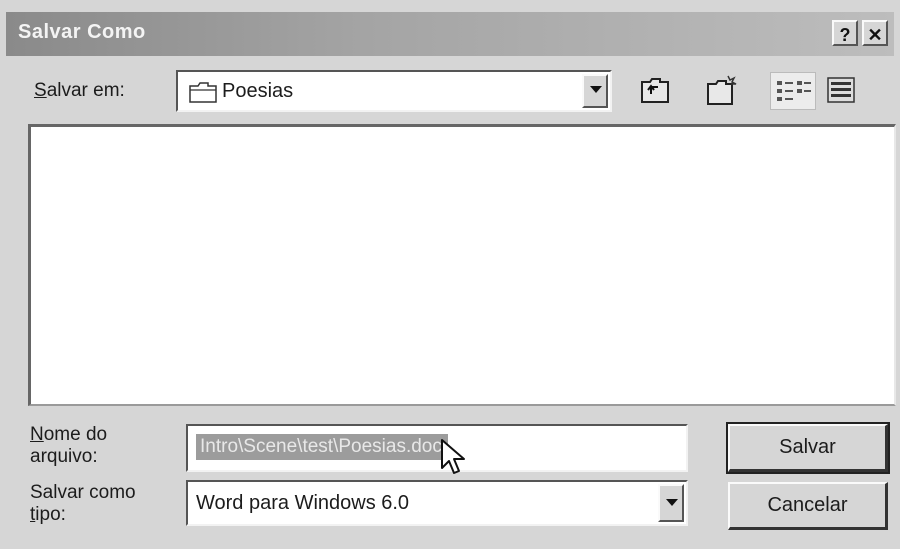 This screenshot has width=900, height=549. What do you see at coordinates (437, 503) in the screenshot?
I see `filetype-dropdown: Word para Windows 6.0` at bounding box center [437, 503].